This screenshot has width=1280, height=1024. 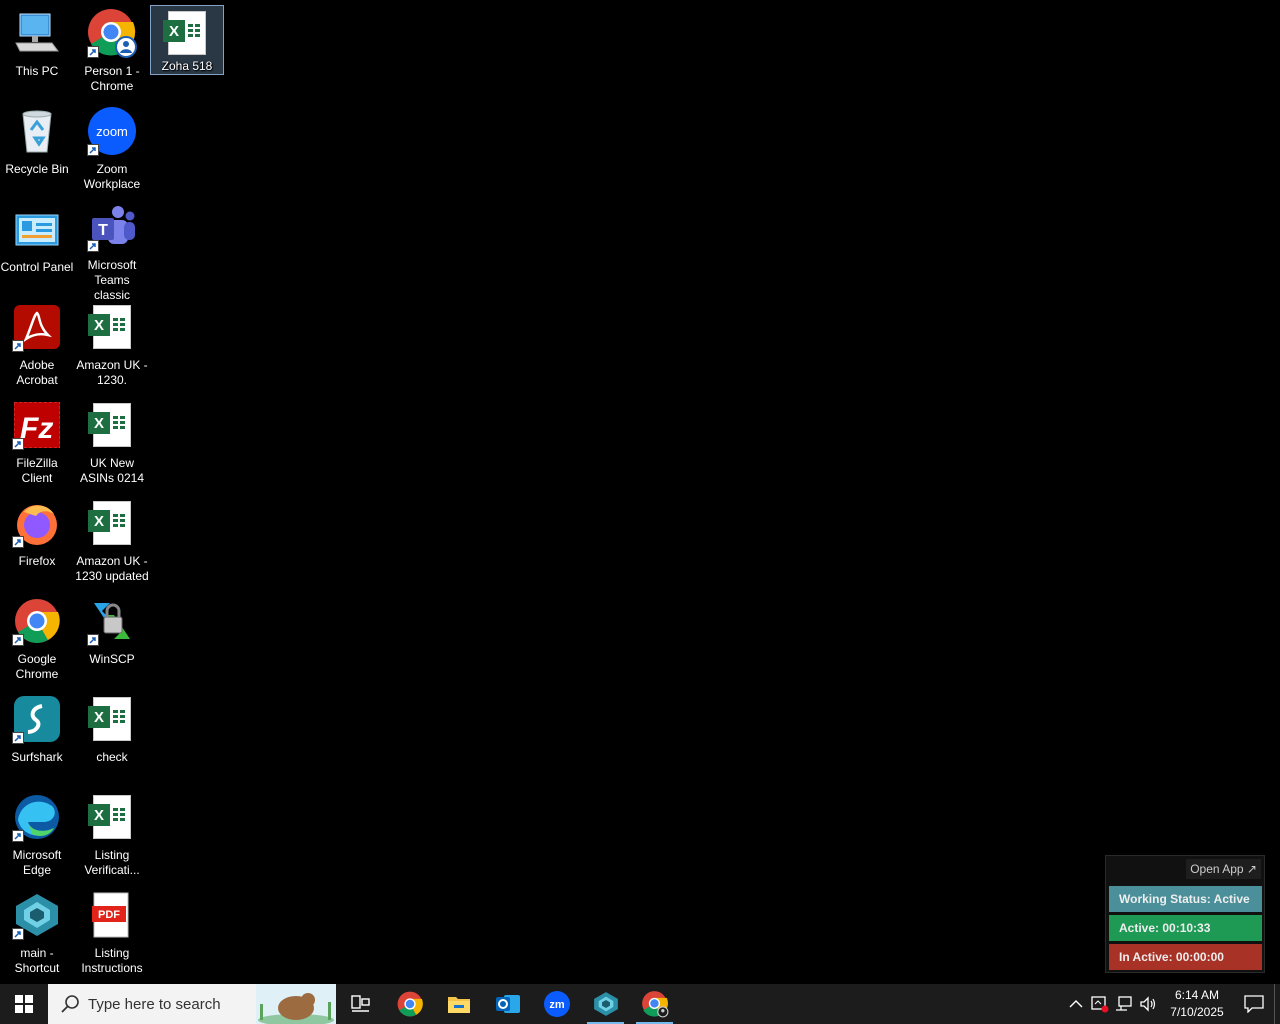 I want to click on desktop-icon-label: Surfshark, so click(x=37, y=757).